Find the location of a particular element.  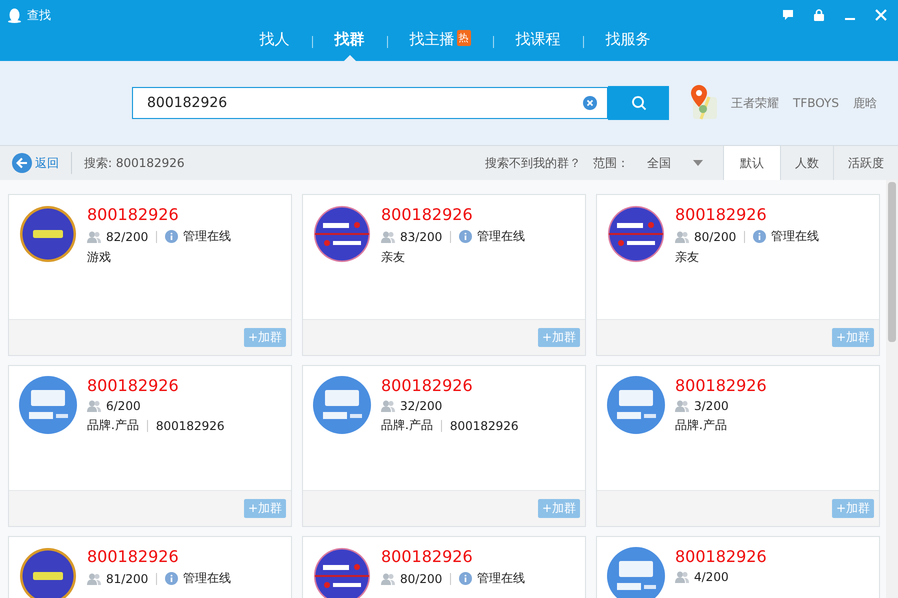

clear-icon is located at coordinates (590, 103).